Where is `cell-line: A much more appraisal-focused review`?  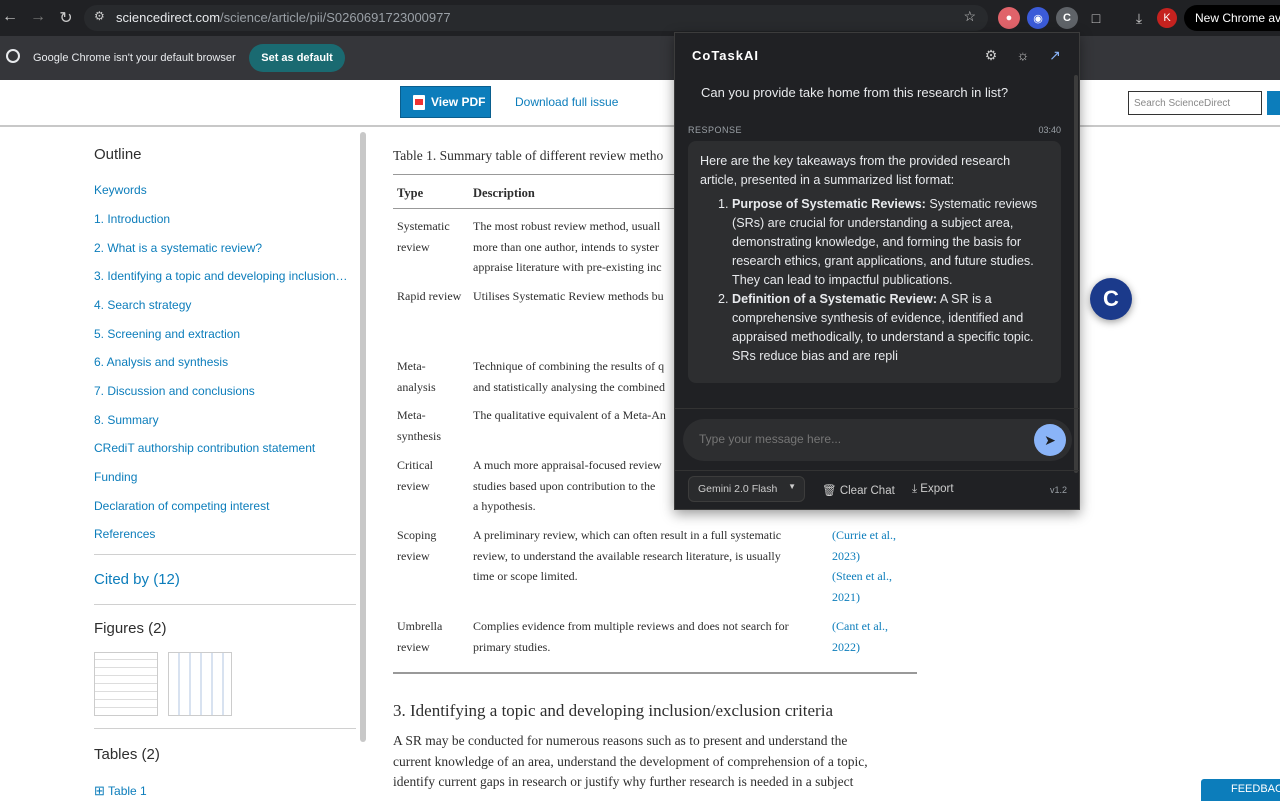 cell-line: A much more appraisal-focused review is located at coordinates (567, 465).